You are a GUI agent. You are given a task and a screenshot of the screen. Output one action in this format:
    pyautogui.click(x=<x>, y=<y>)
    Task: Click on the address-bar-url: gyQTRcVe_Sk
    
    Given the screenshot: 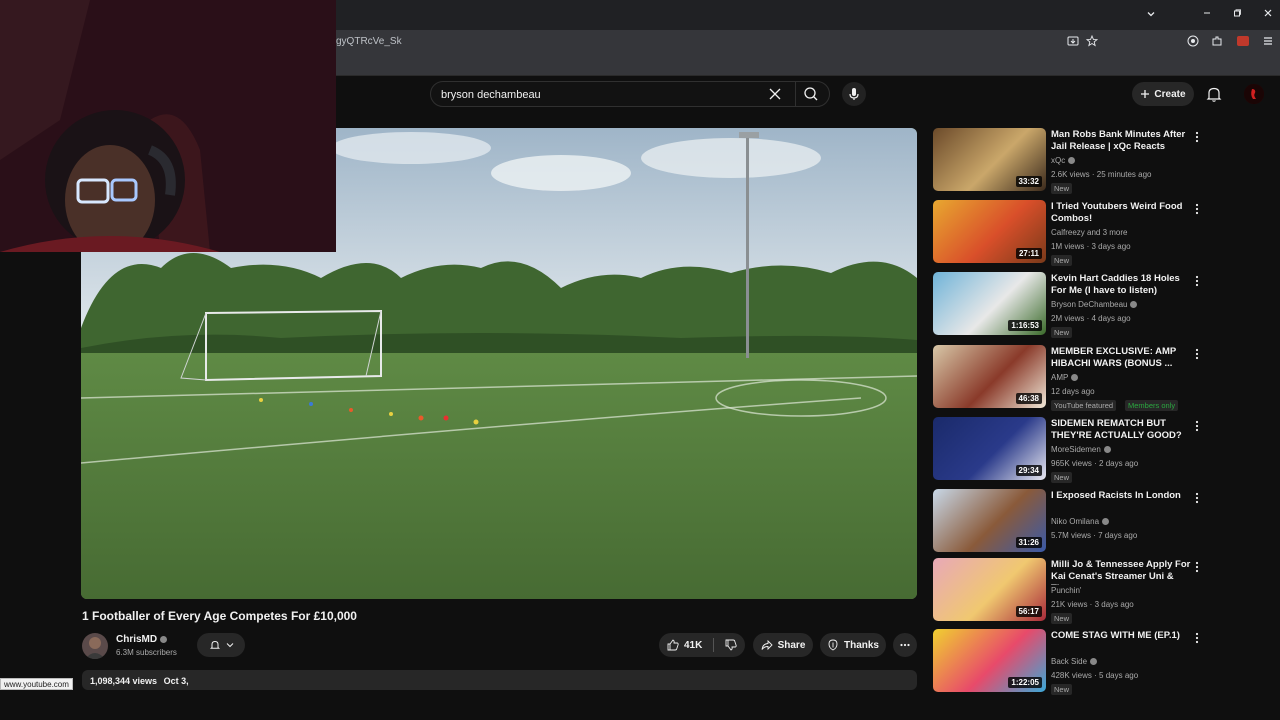 What is the action you would take?
    pyautogui.click(x=369, y=41)
    